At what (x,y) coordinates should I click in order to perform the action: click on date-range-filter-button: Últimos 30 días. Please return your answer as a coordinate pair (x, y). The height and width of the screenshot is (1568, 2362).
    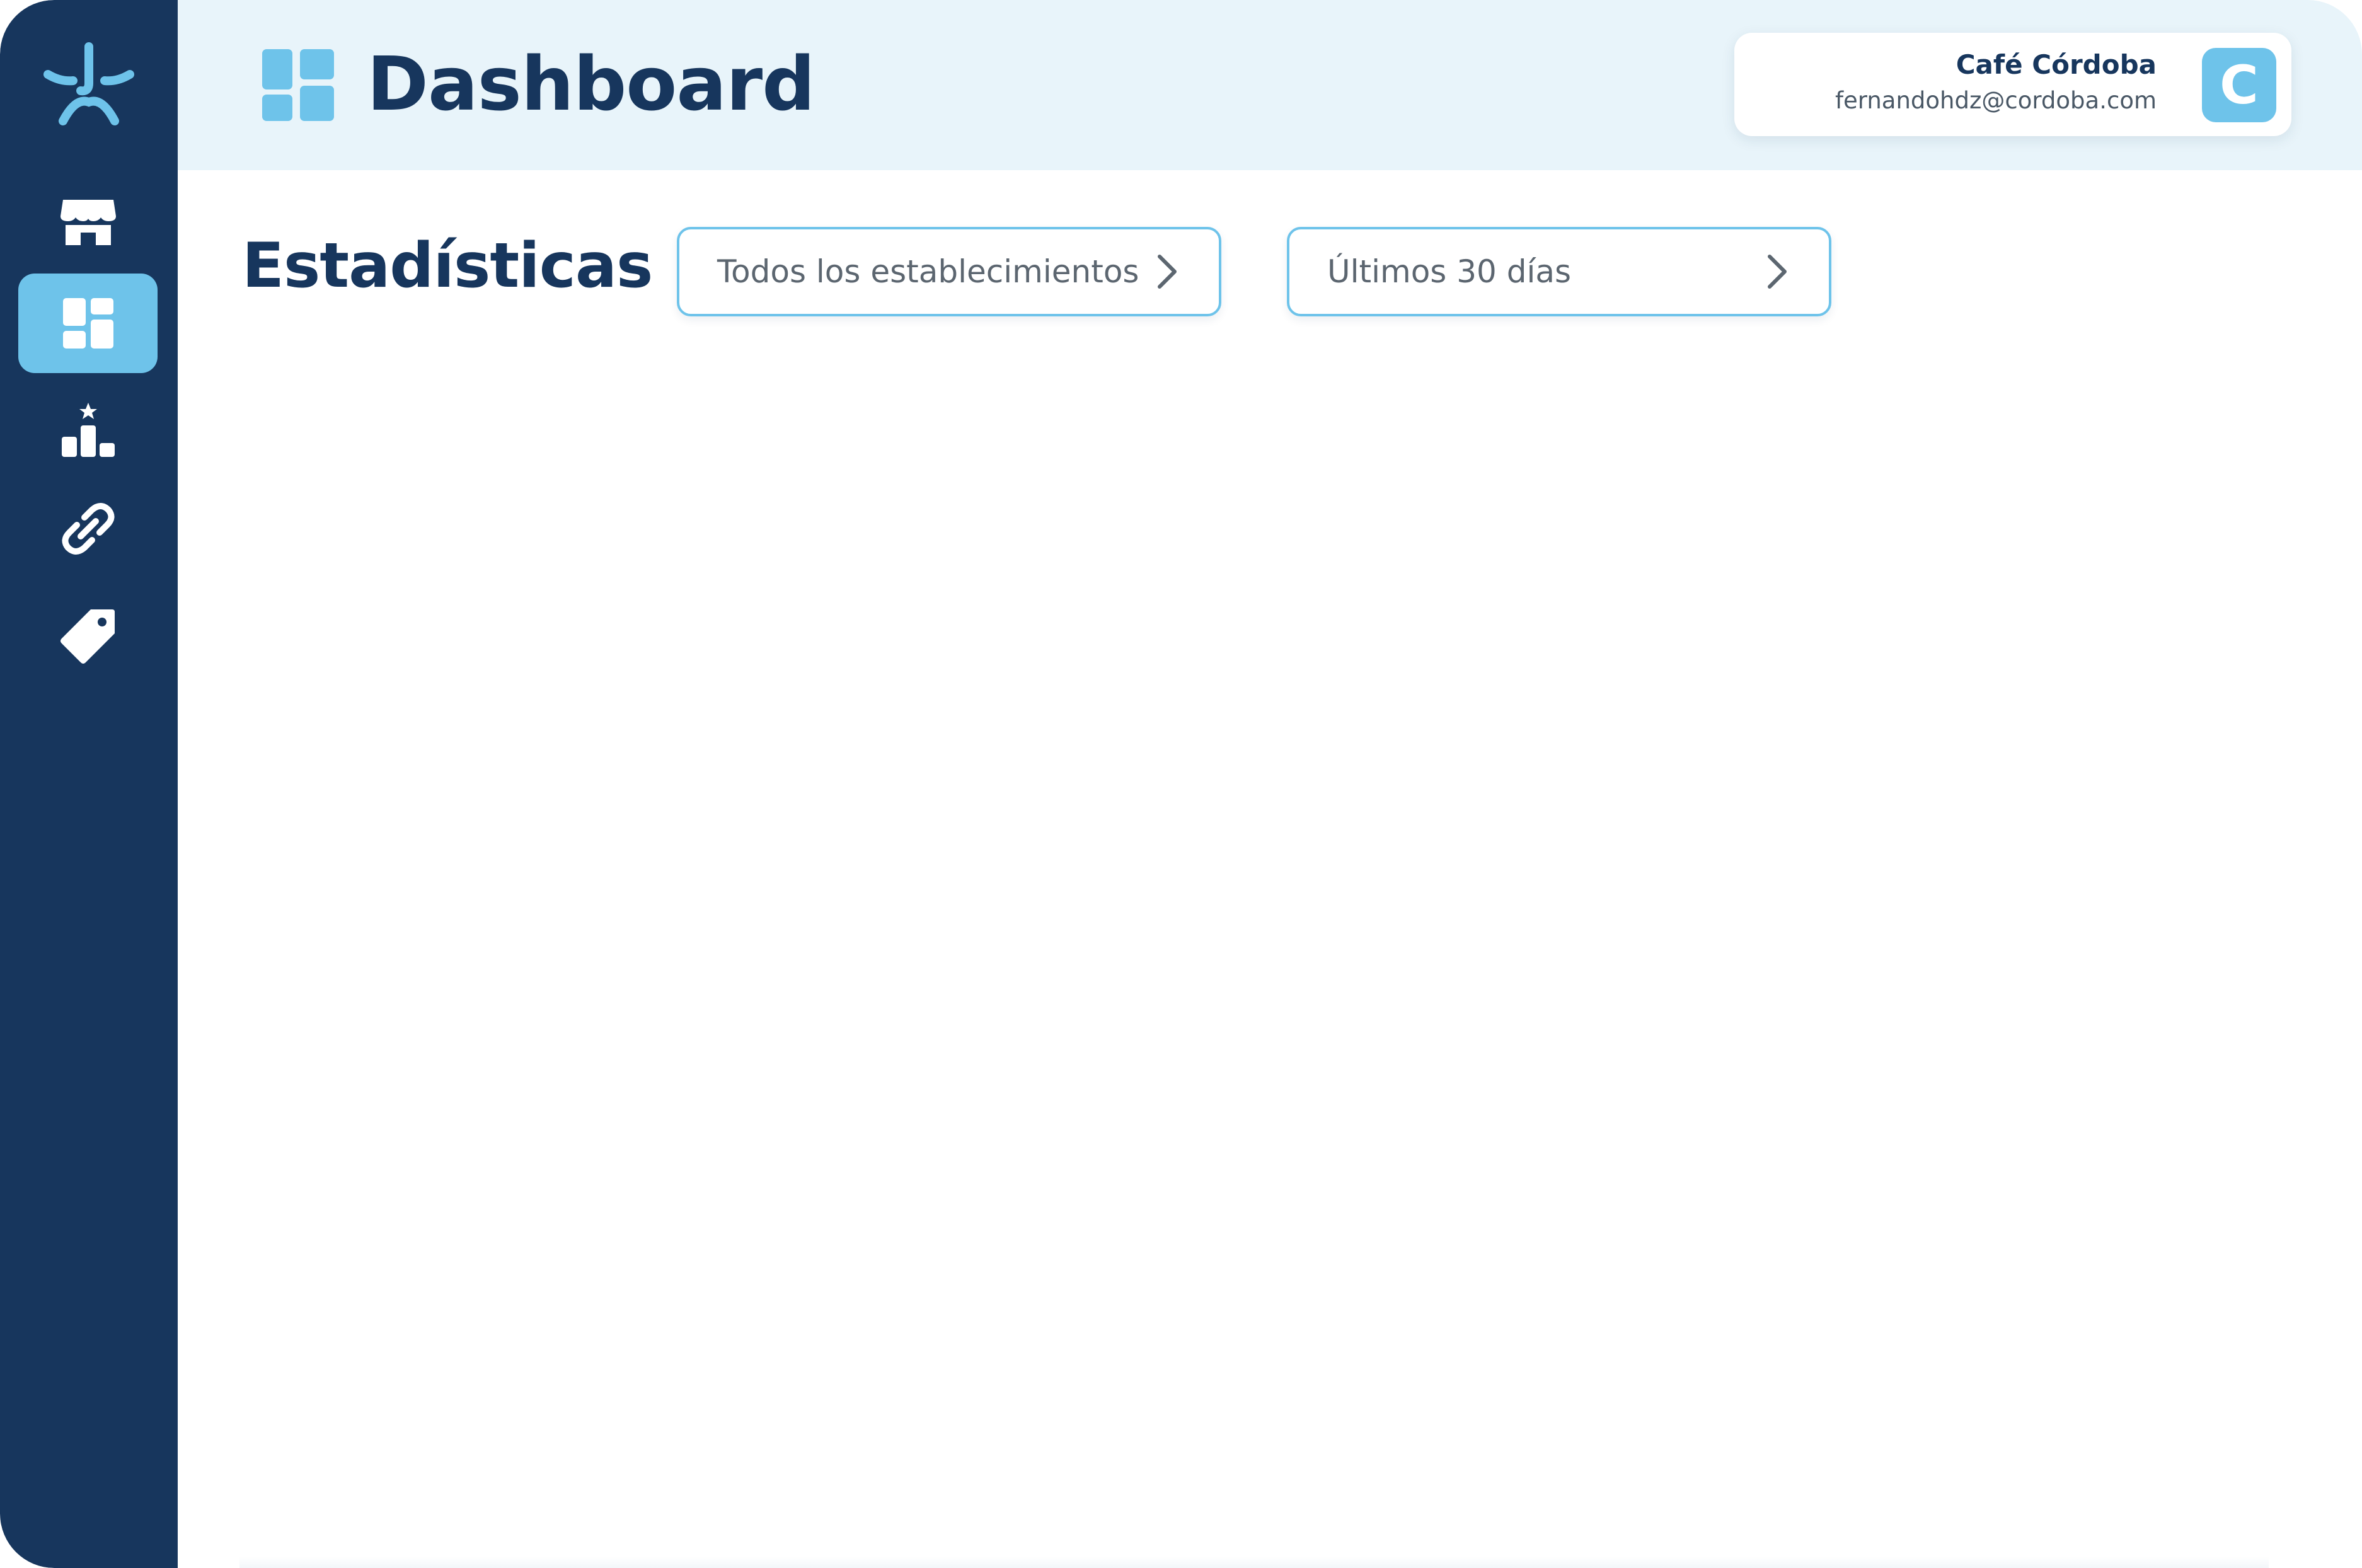
    Looking at the image, I should click on (1559, 271).